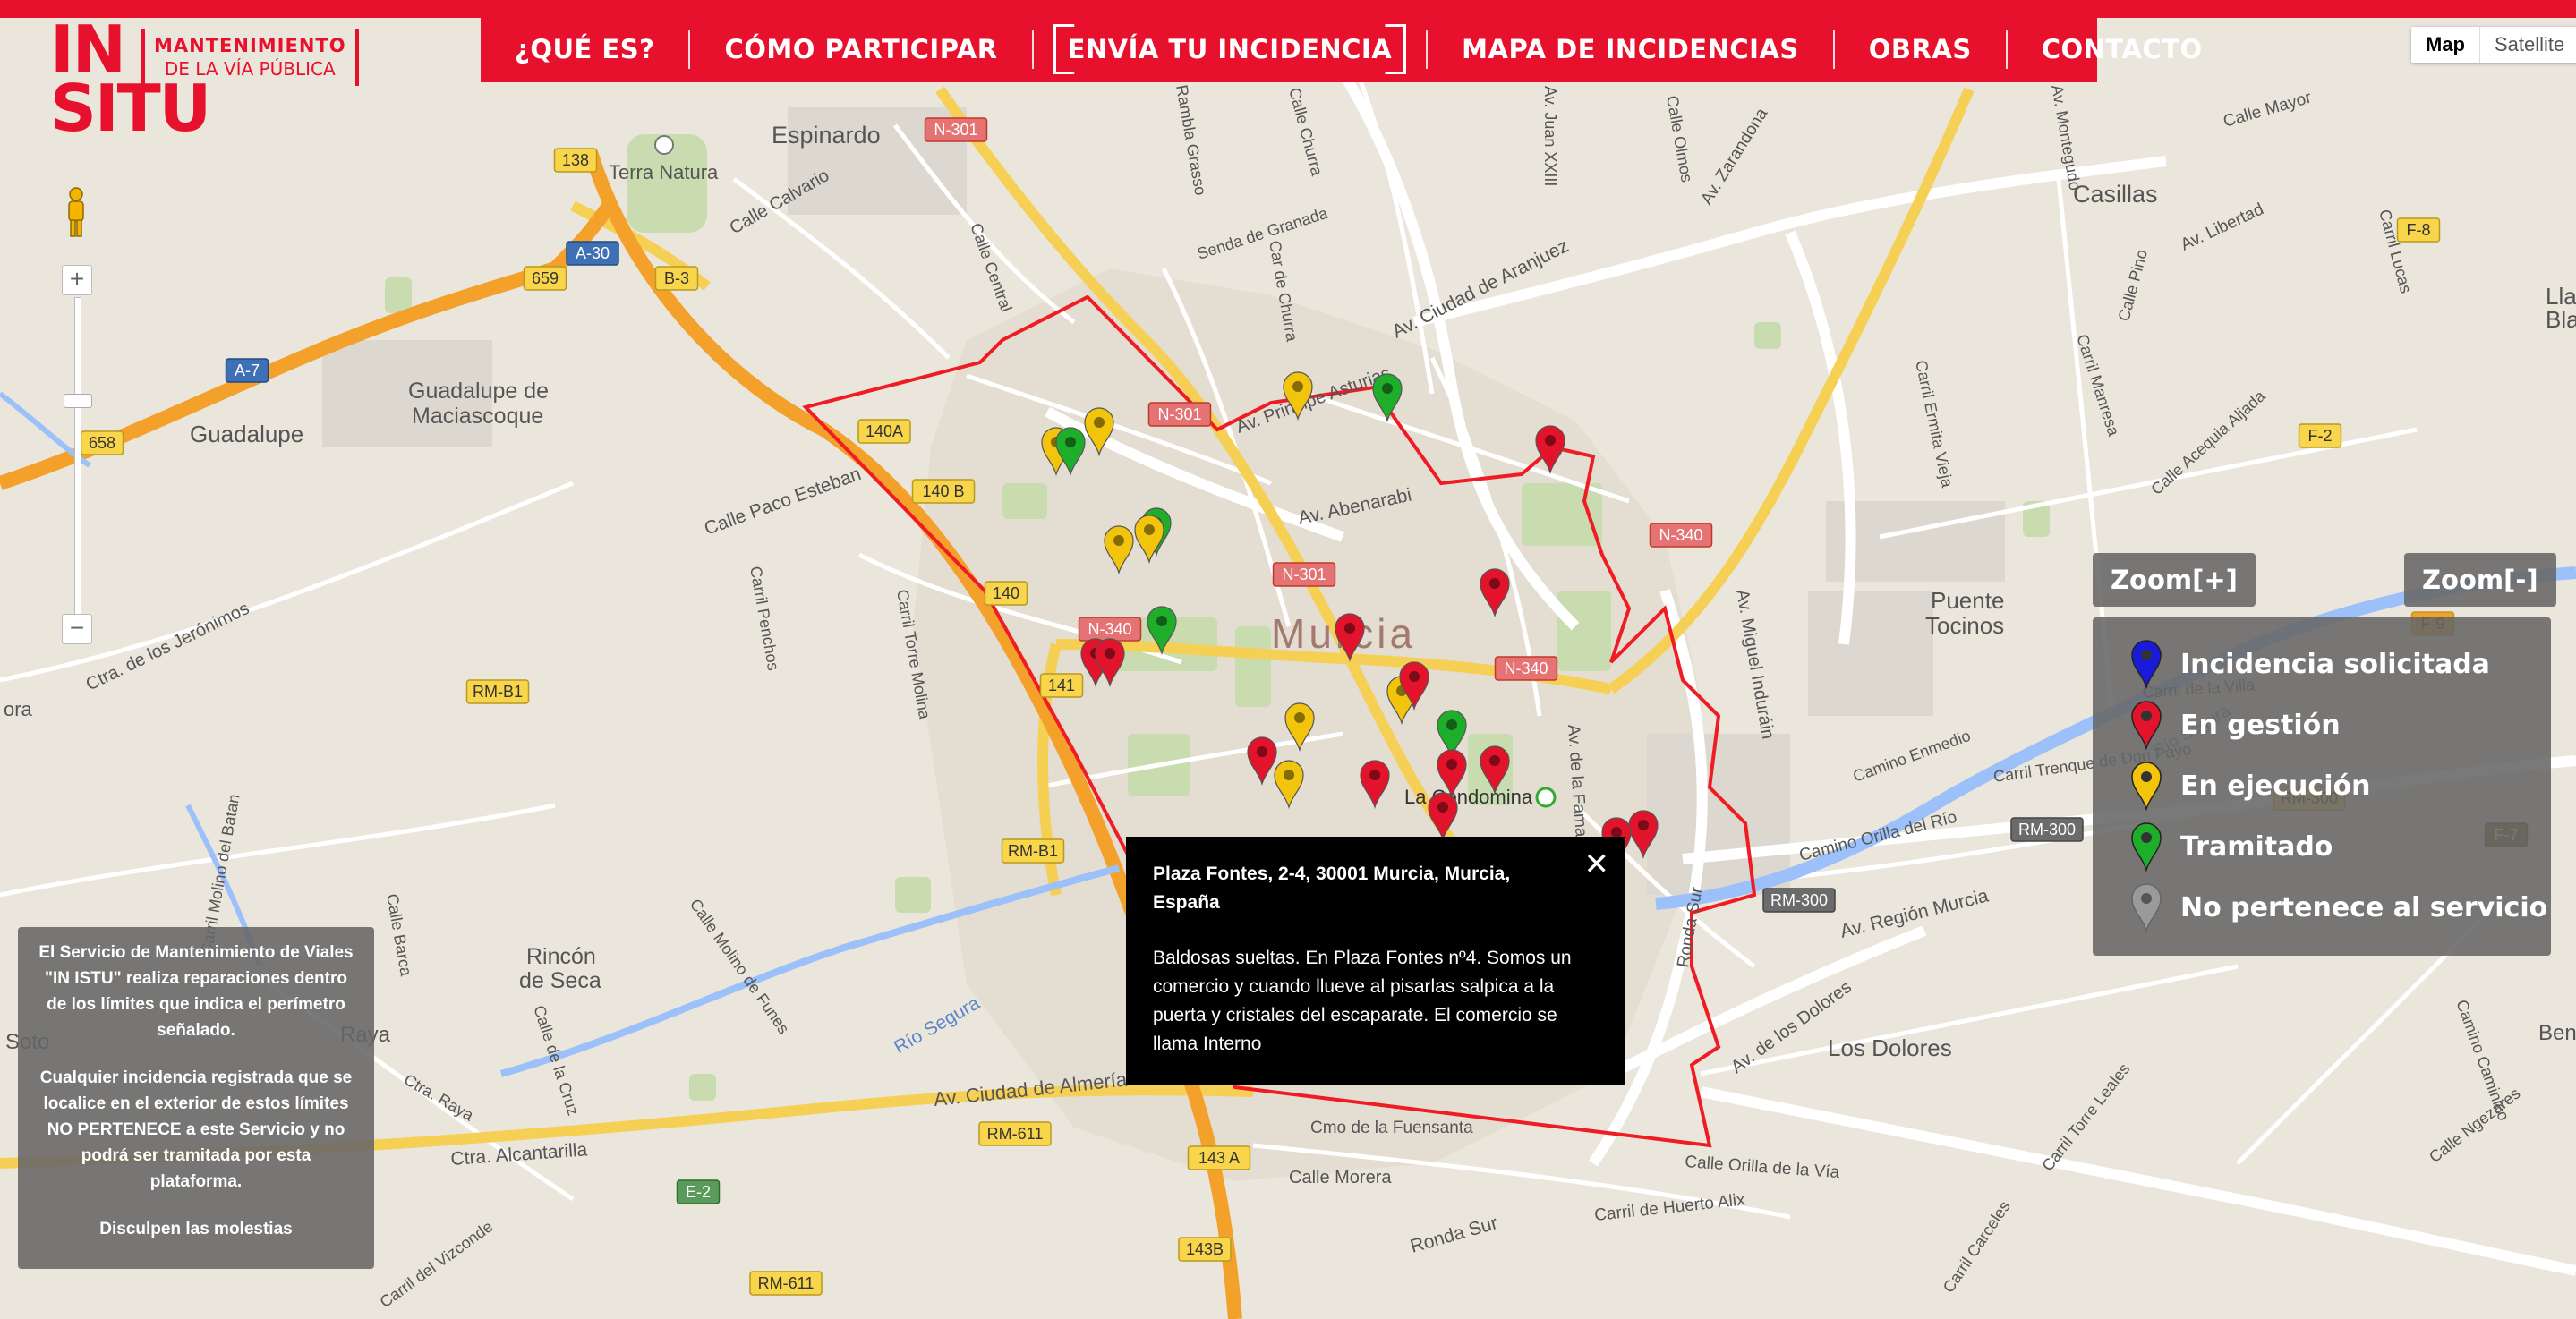 This screenshot has height=1319, width=2576. What do you see at coordinates (2480, 580) in the screenshot?
I see `zoom-out-button: Zoom[-]` at bounding box center [2480, 580].